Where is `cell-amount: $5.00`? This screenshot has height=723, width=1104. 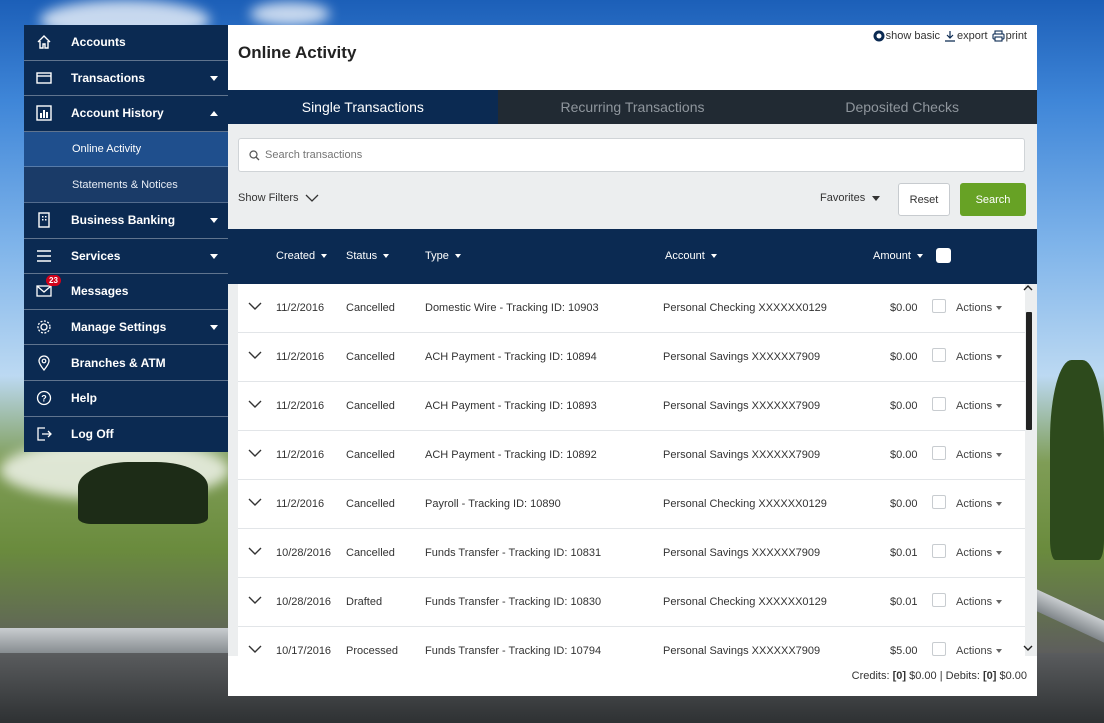 cell-amount: $5.00 is located at coordinates (904, 650).